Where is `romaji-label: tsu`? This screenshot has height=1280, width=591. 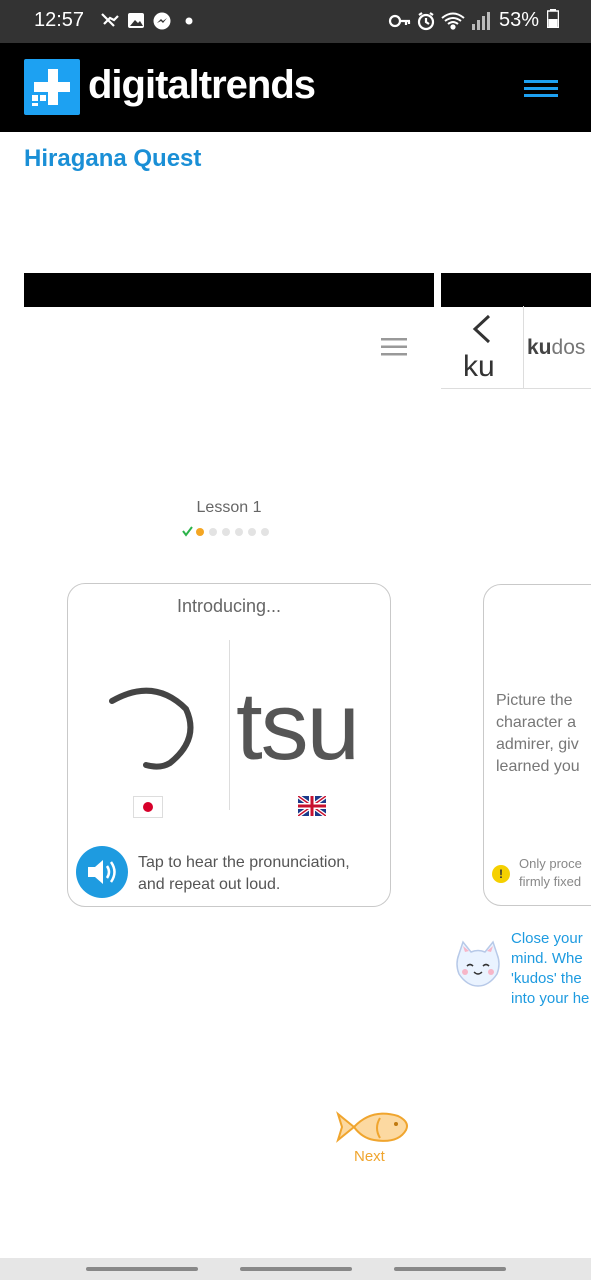
romaji-label: tsu is located at coordinates (298, 726).